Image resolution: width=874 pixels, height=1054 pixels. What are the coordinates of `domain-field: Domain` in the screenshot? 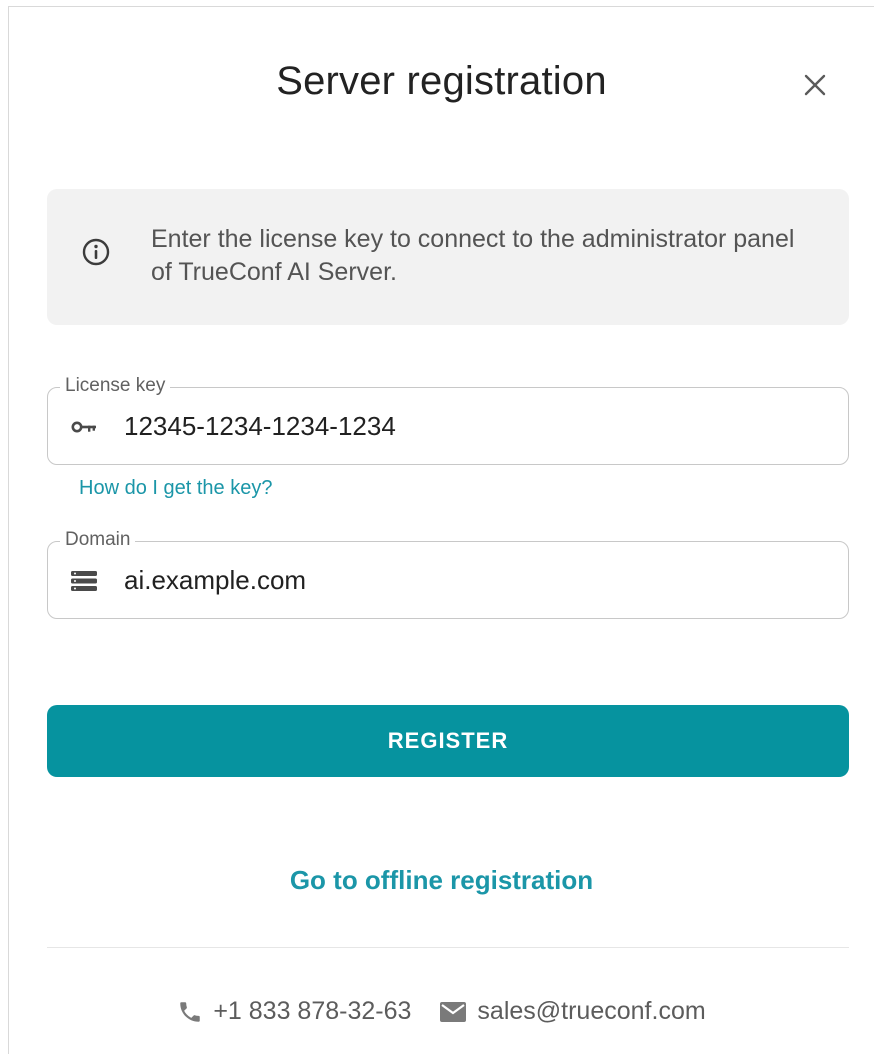 It's located at (448, 573).